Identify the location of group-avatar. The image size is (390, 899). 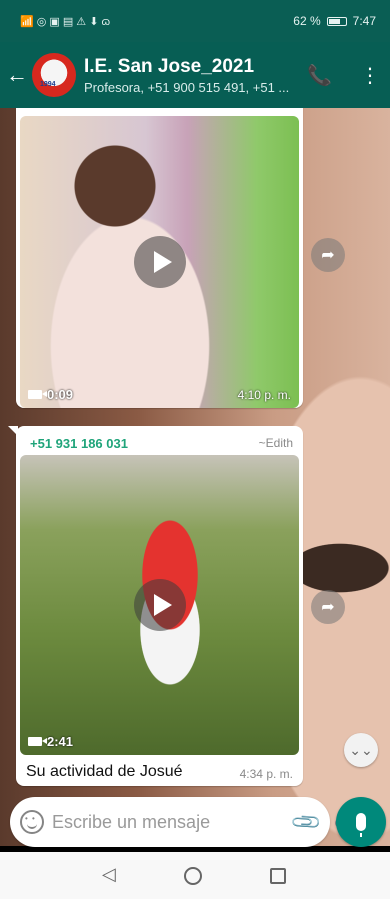
(54, 75).